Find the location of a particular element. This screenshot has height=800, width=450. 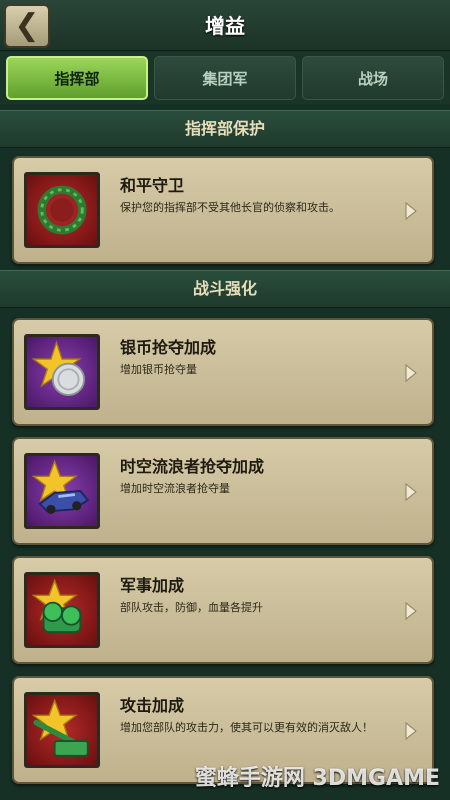

silver-coin-star-icon is located at coordinates (62, 372).